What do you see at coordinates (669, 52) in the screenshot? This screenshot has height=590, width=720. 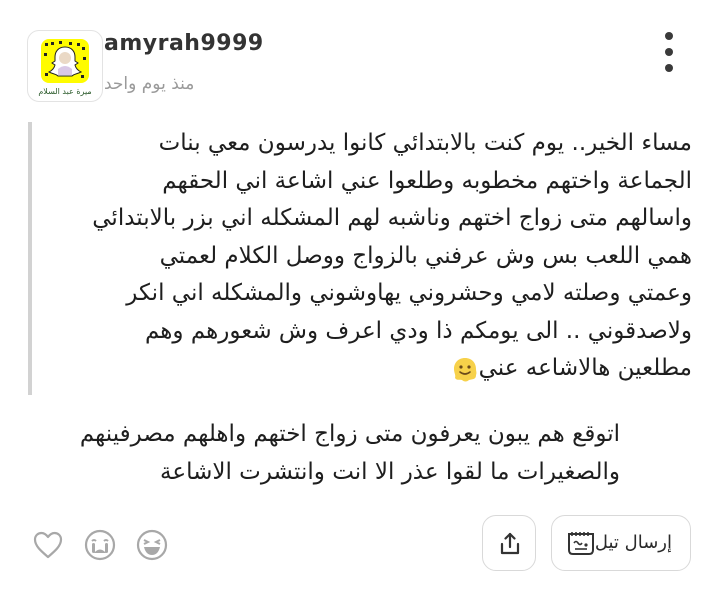 I see `more-options-icon` at bounding box center [669, 52].